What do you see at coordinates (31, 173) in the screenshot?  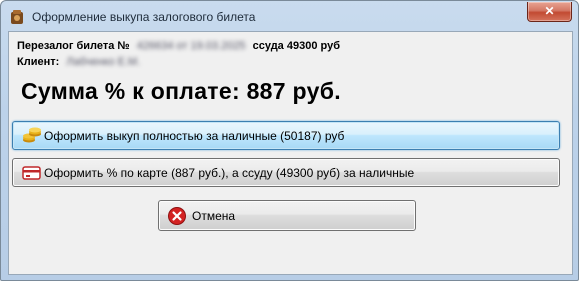 I see `card-icon` at bounding box center [31, 173].